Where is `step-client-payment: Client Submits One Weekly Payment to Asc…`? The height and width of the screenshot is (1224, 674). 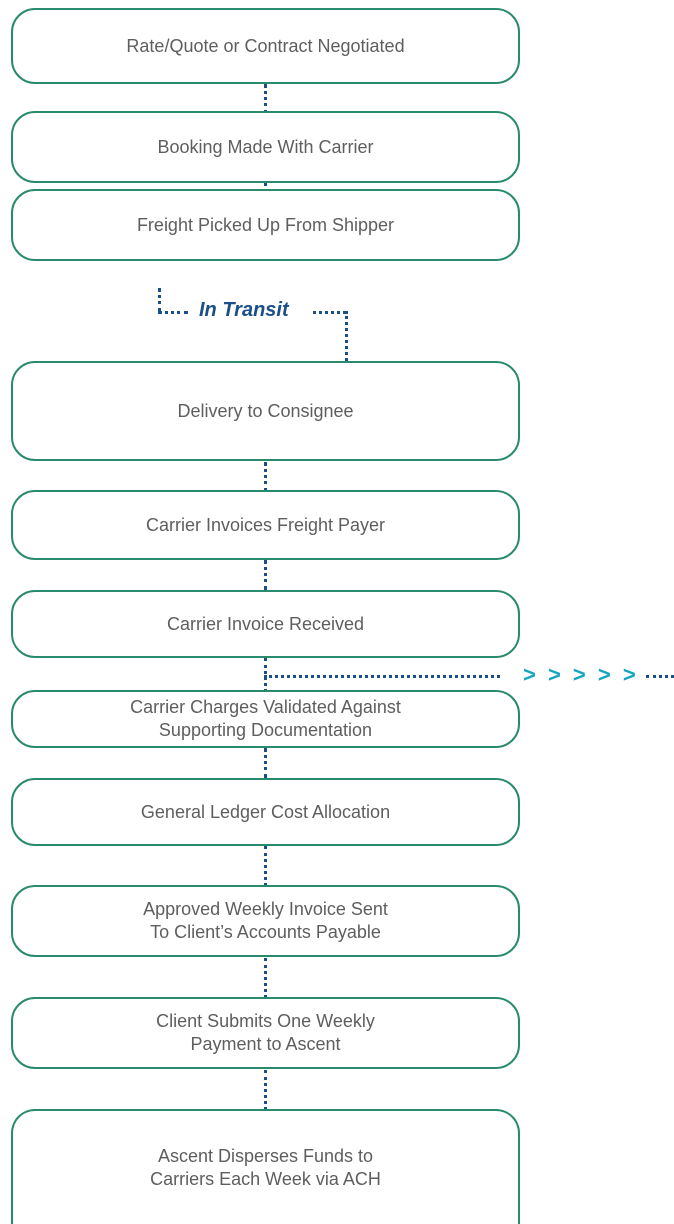
step-client-payment: Client Submits One Weekly Payment to Asc… is located at coordinates (265, 1033).